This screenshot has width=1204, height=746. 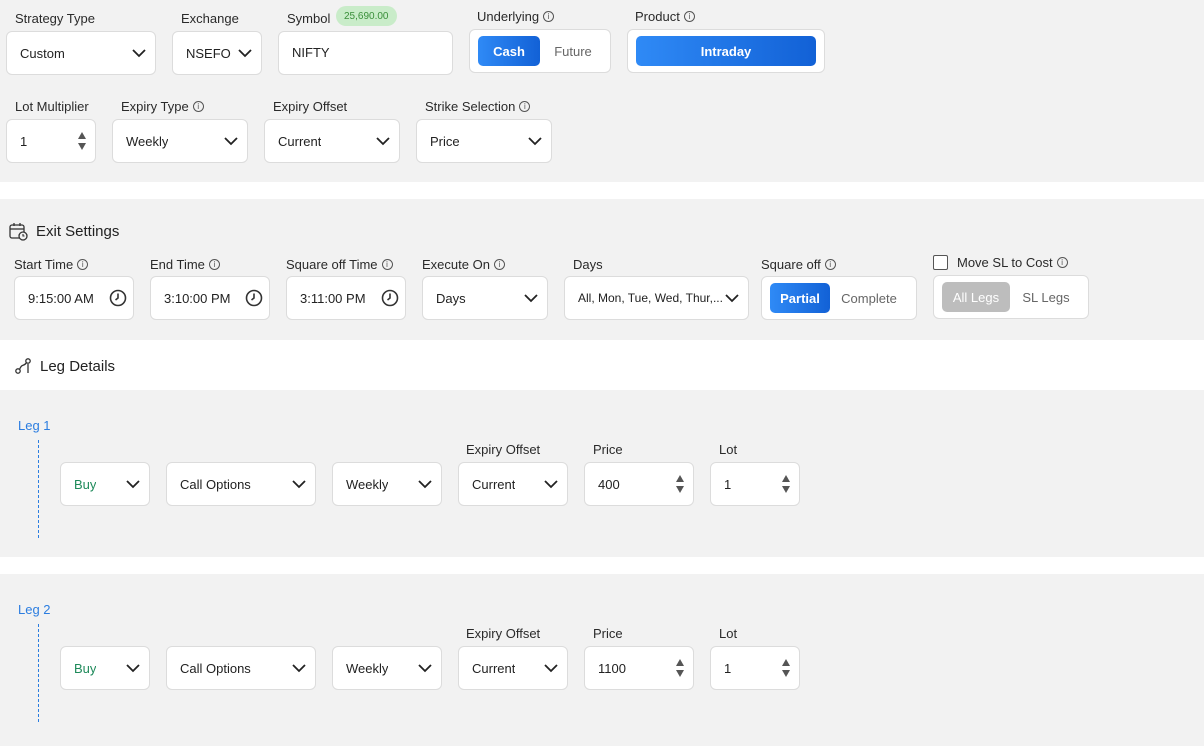 What do you see at coordinates (64, 366) in the screenshot?
I see `leg-details-heading: Leg Details` at bounding box center [64, 366].